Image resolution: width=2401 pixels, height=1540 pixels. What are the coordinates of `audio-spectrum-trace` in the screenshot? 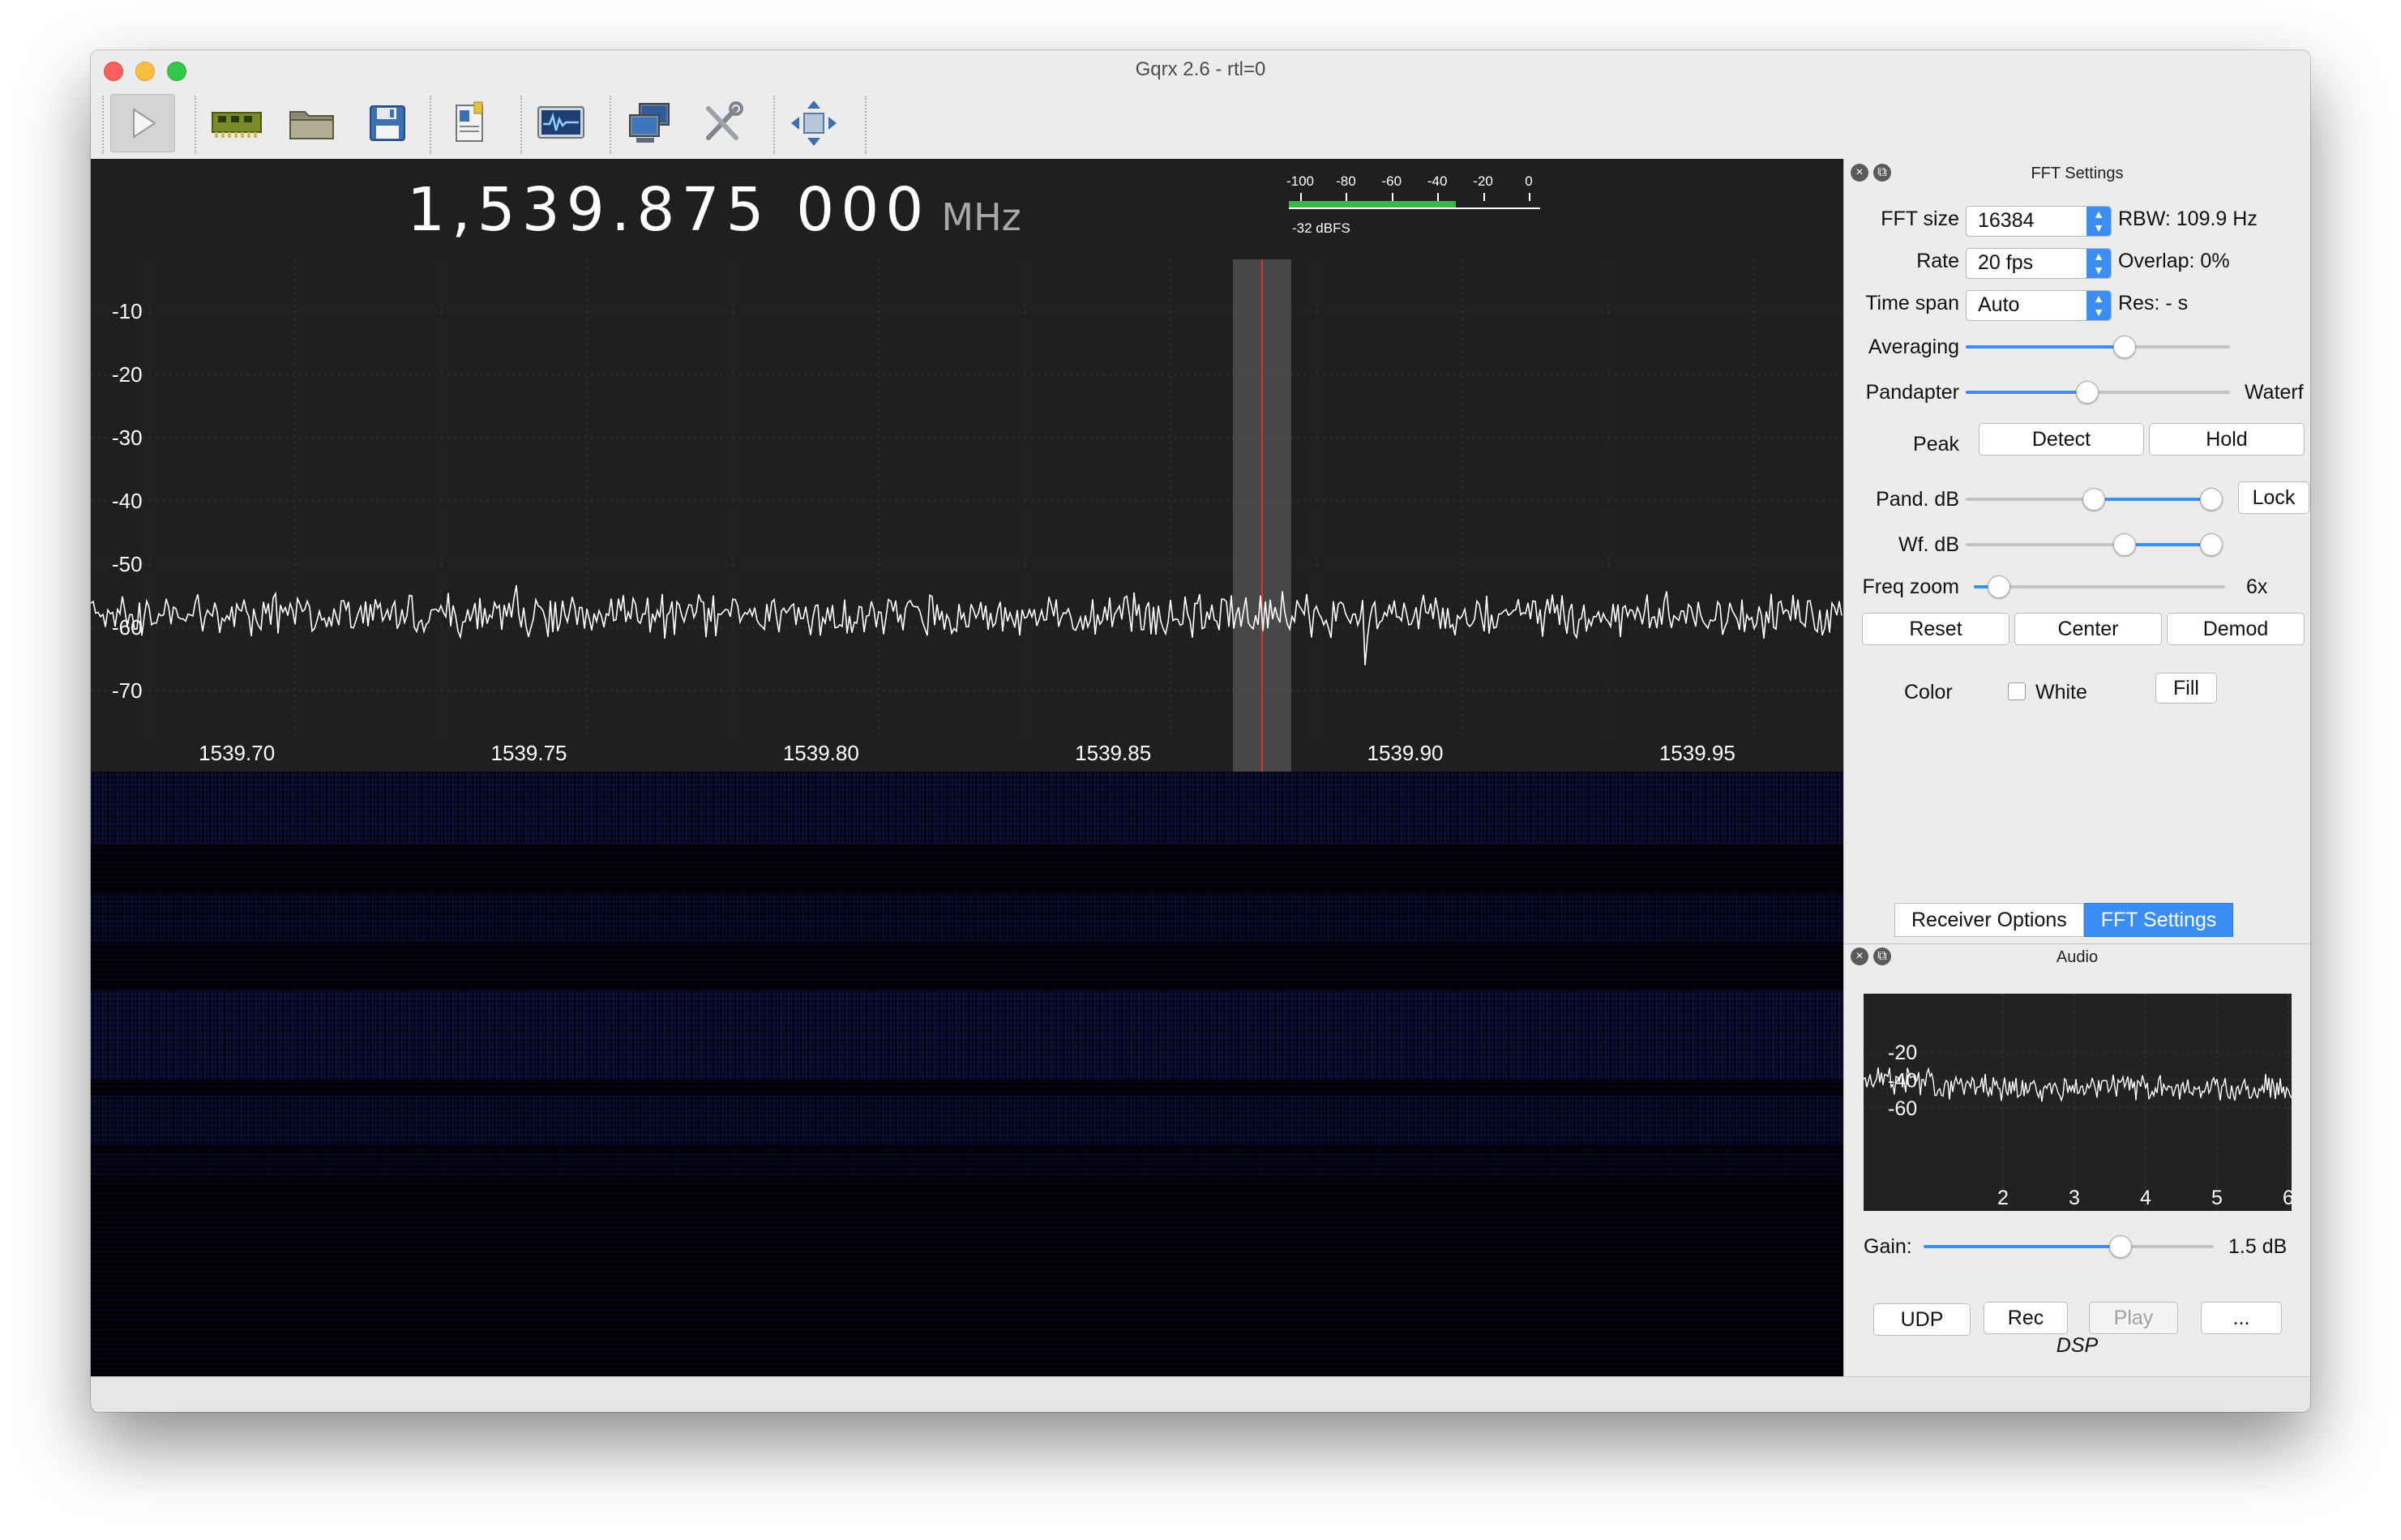 It's located at (2078, 1084).